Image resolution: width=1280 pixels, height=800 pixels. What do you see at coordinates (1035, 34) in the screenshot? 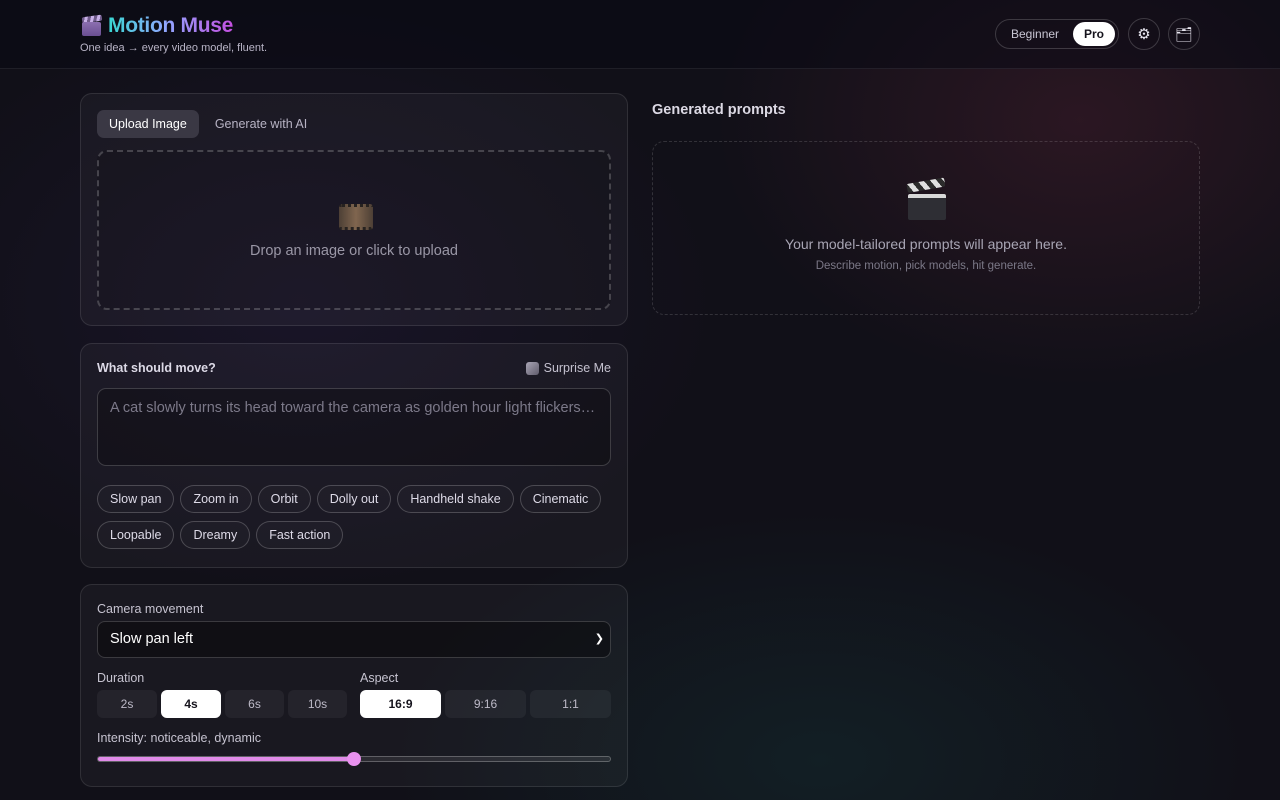
I see `mode-option-beginner: Beginner` at bounding box center [1035, 34].